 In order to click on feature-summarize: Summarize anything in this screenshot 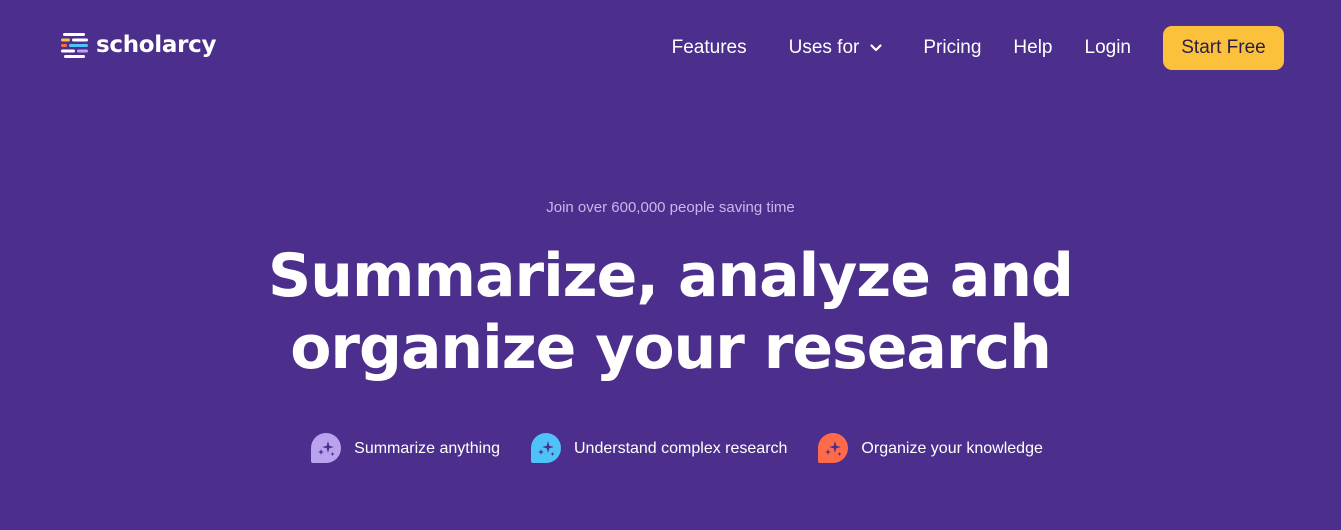, I will do `click(405, 449)`.